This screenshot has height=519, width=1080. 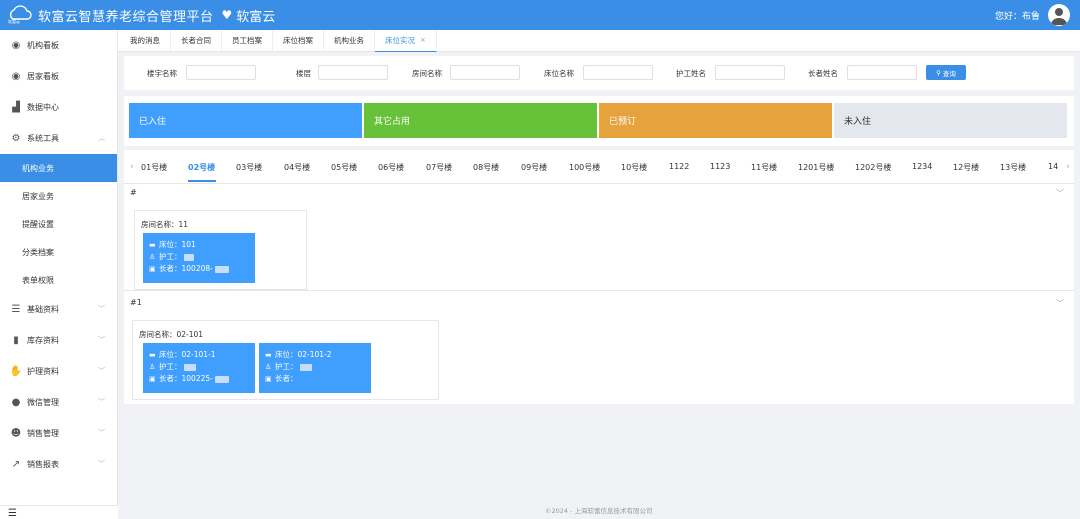 What do you see at coordinates (58, 309) in the screenshot?
I see `sidebar-item-basic-data: ☰ 基础资料 ﹀` at bounding box center [58, 309].